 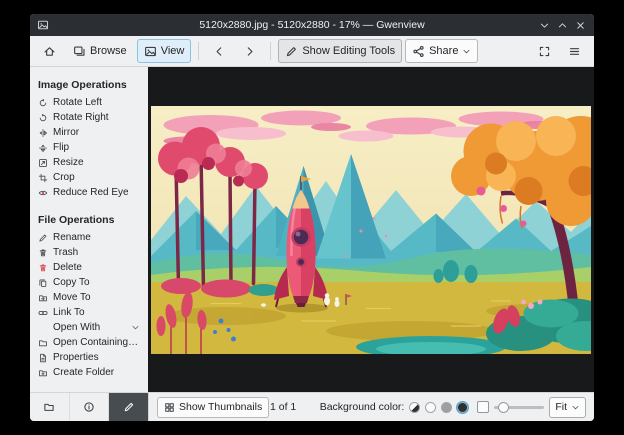 I want to click on thumbnails-icon, so click(x=169, y=407).